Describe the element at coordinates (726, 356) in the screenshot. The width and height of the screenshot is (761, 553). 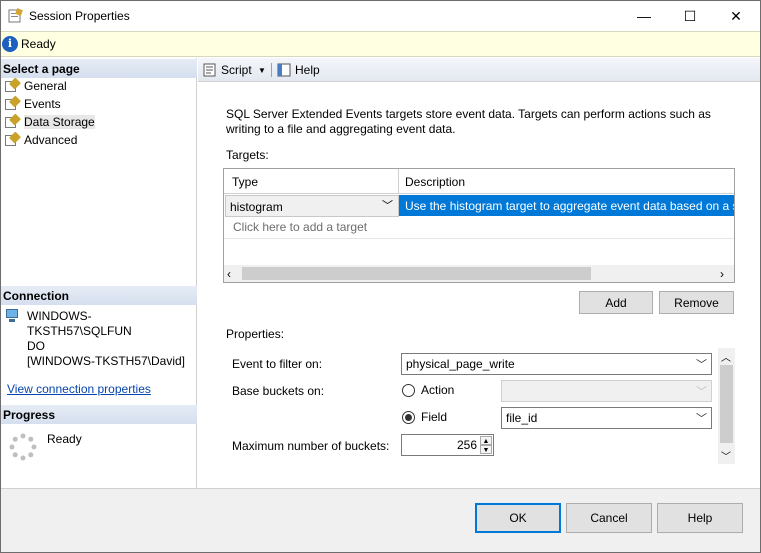
I see `scroll-up-icon: ︿` at that location.